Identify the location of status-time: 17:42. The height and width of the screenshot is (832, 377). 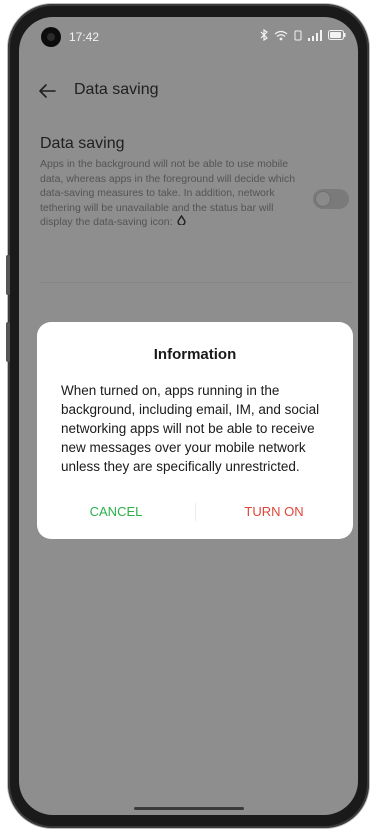
(84, 37).